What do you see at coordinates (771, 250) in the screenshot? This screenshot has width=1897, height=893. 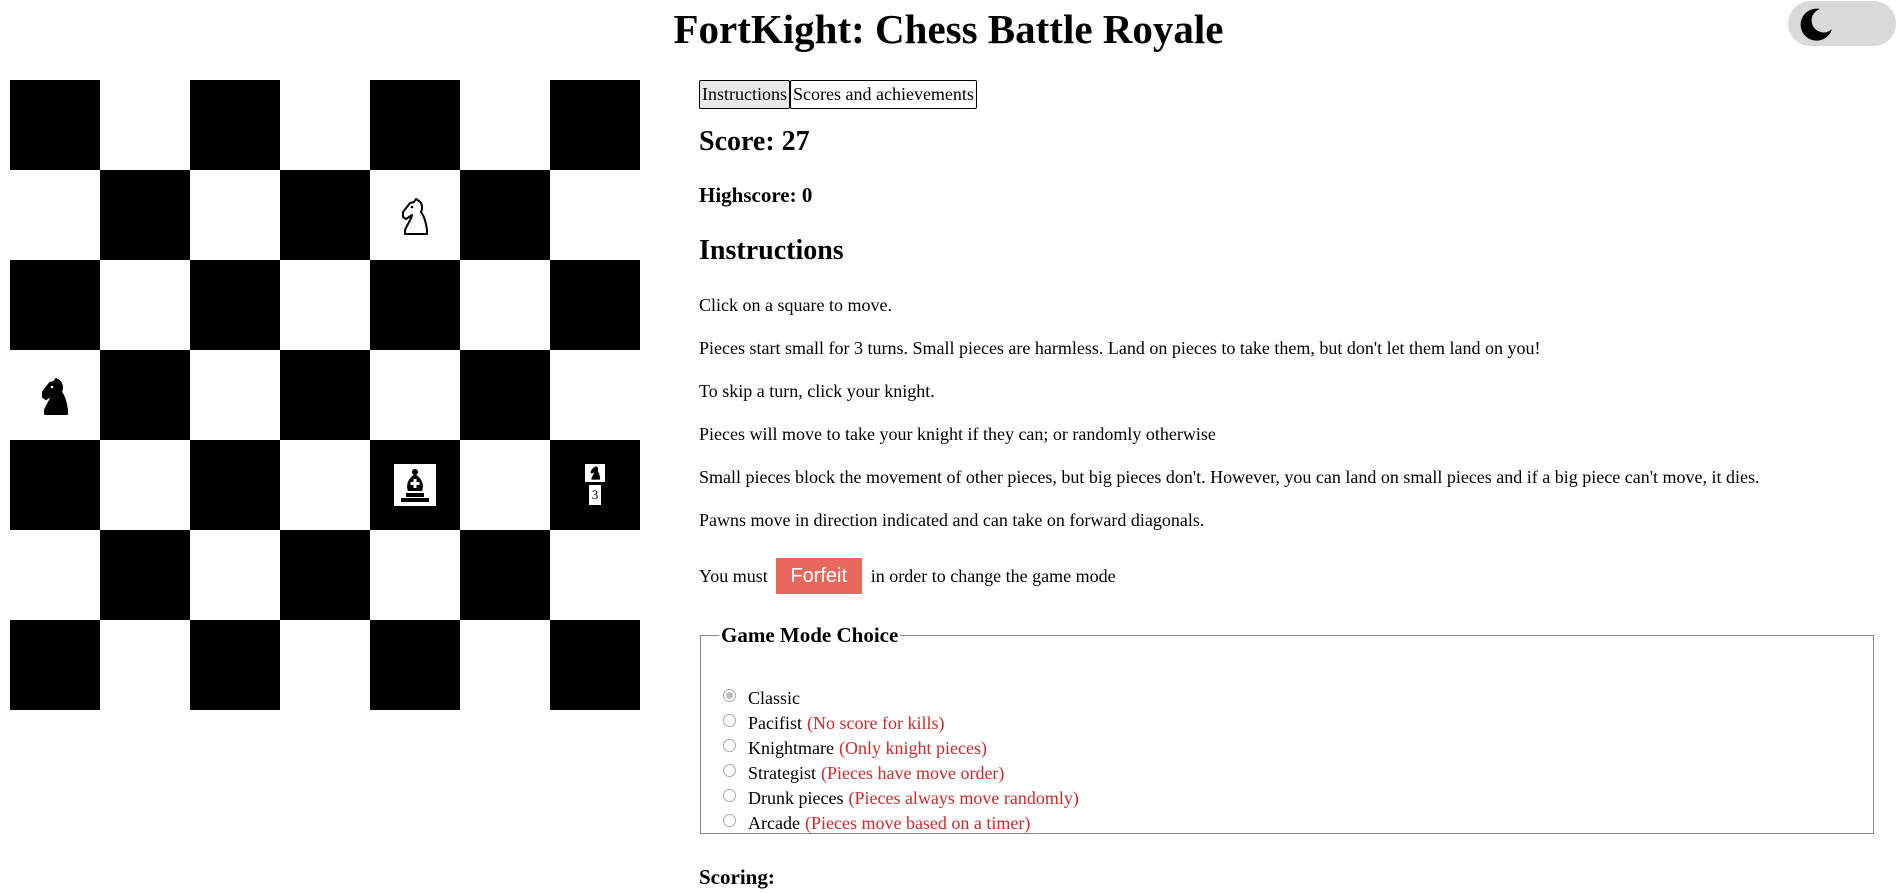 I see `instructions-heading: Instructions` at bounding box center [771, 250].